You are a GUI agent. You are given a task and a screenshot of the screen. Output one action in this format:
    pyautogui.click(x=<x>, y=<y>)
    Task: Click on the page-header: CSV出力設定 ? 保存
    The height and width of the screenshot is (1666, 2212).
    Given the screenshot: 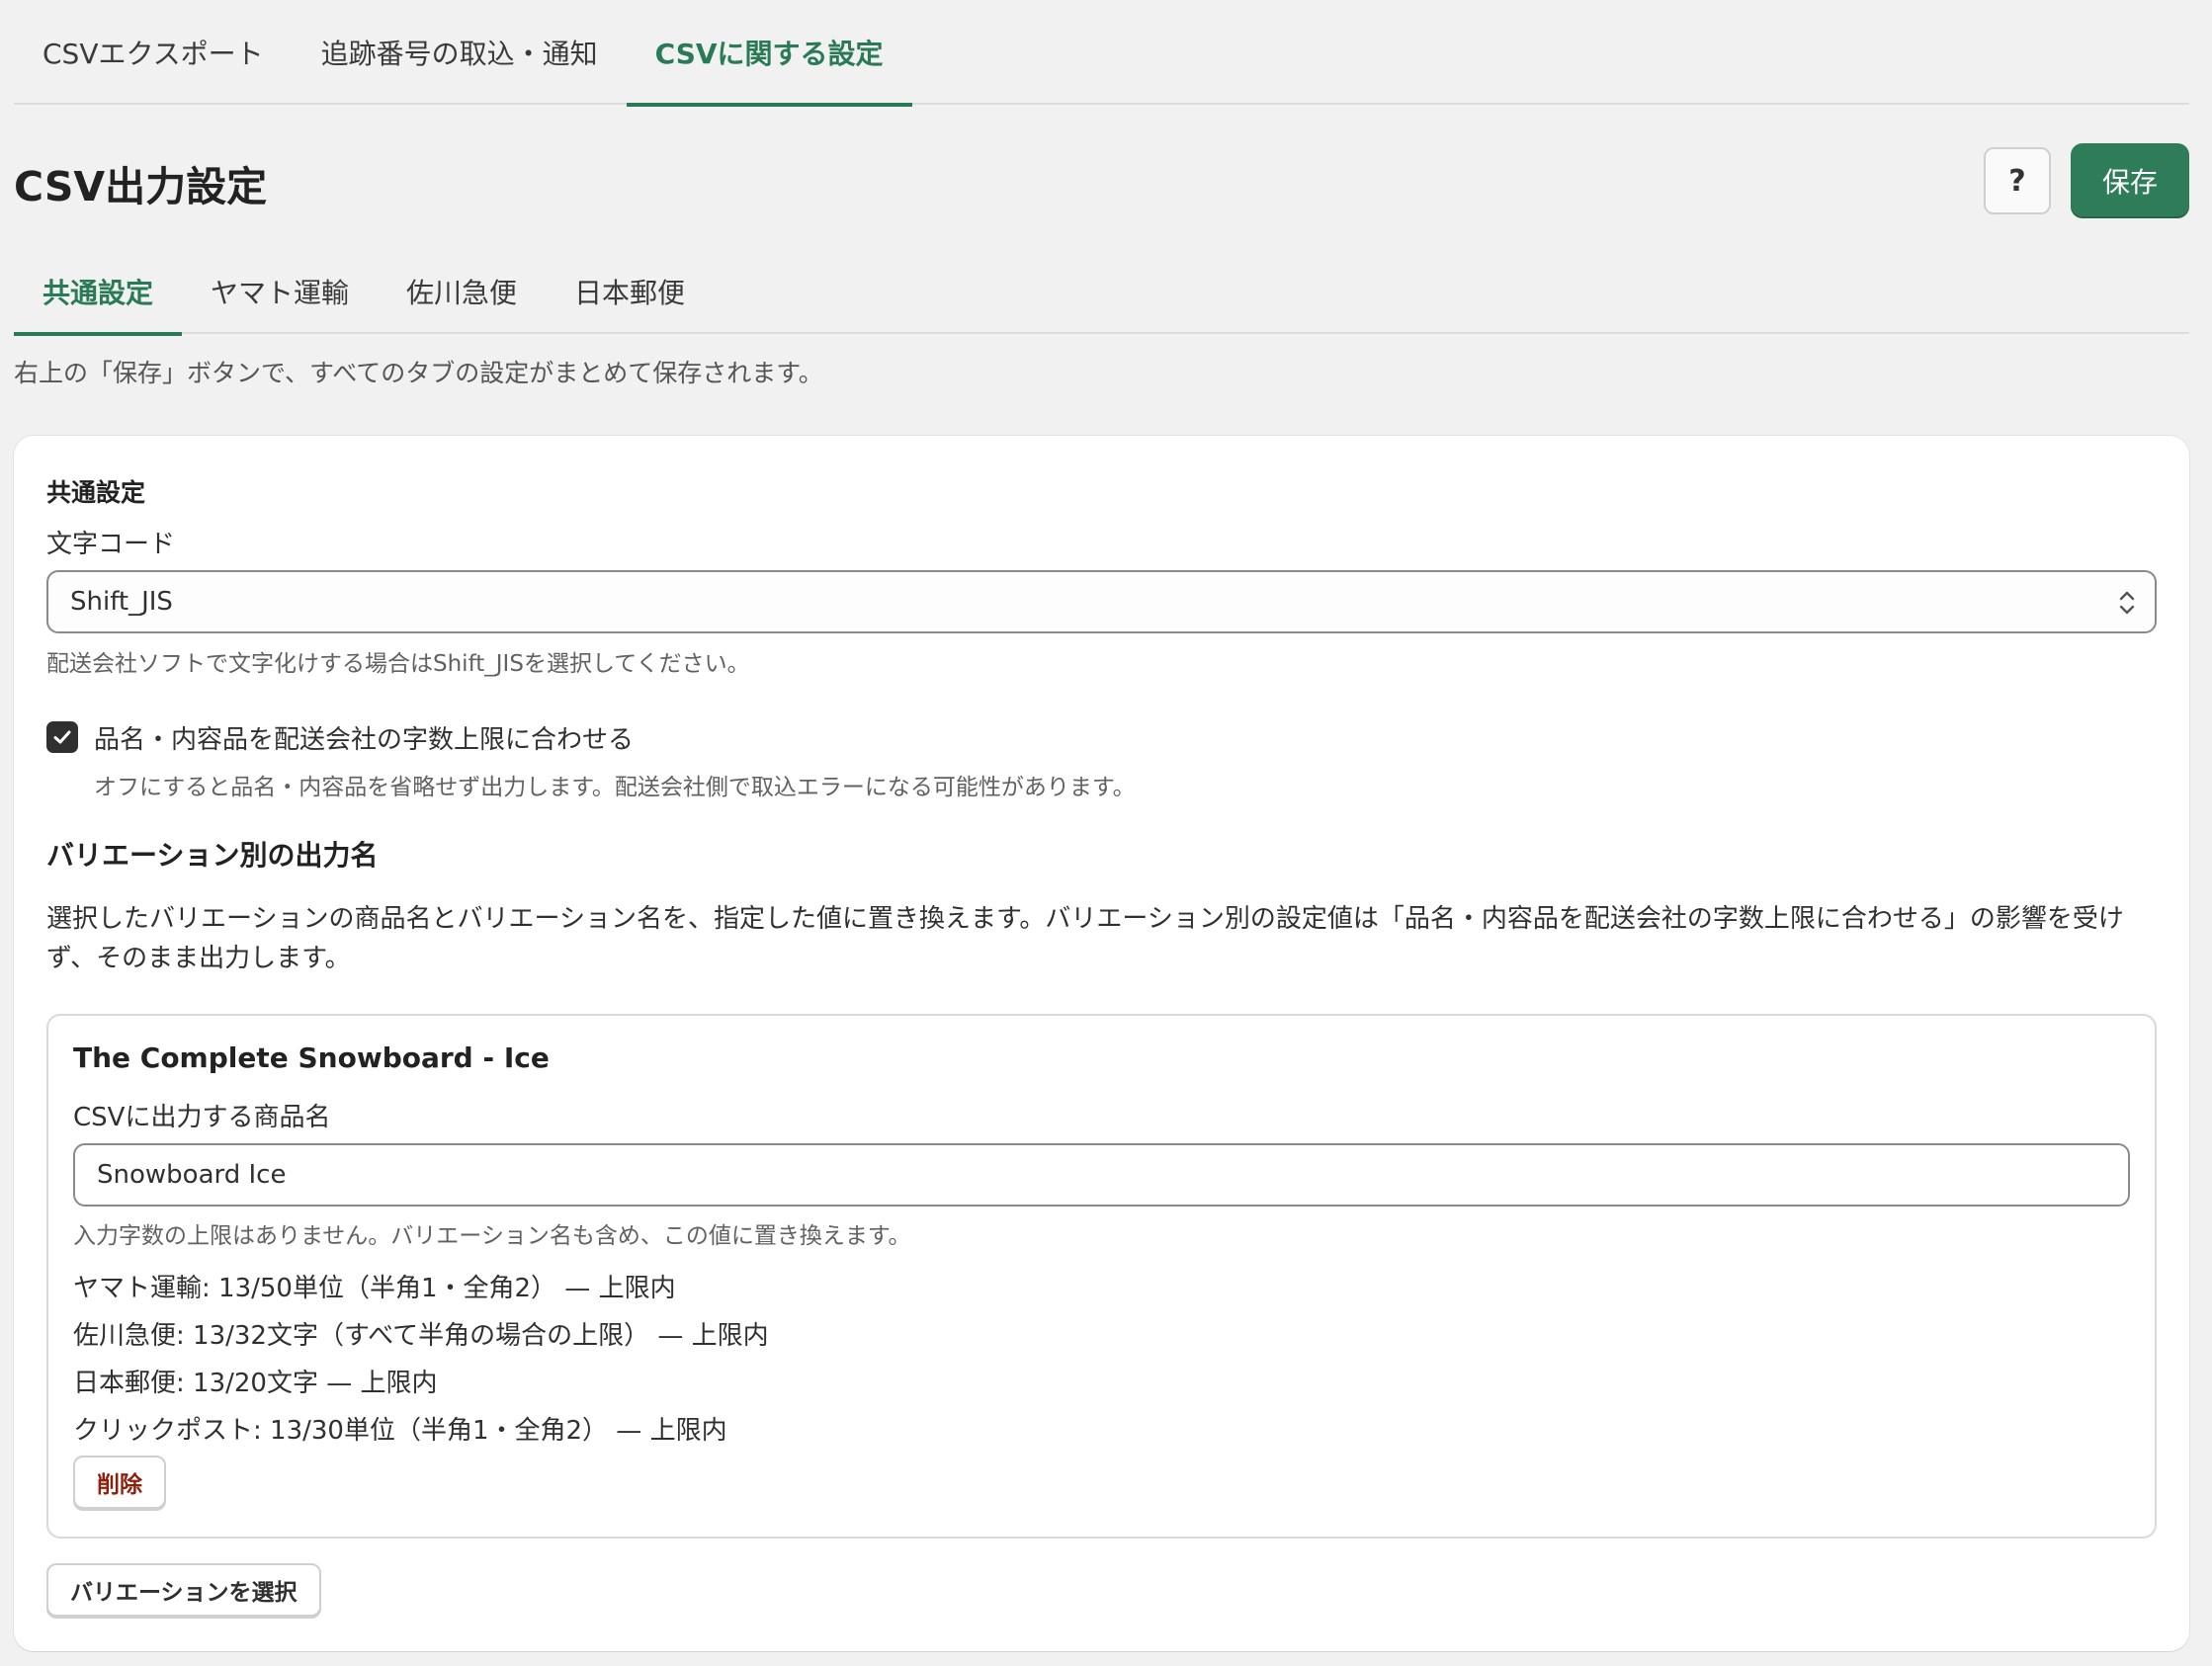 What is the action you would take?
    pyautogui.click(x=1101, y=181)
    